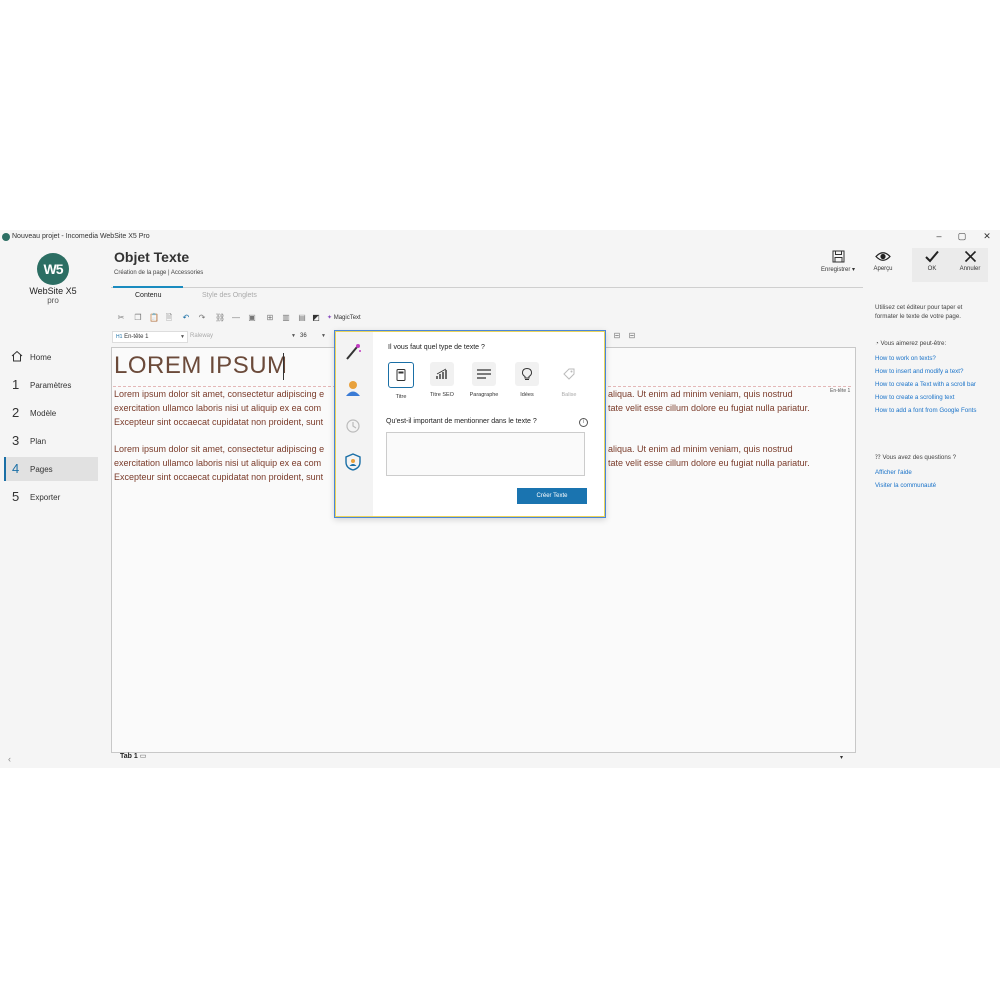 The image size is (1000, 1000). What do you see at coordinates (53, 269) in the screenshot?
I see `brand-logo: W5` at bounding box center [53, 269].